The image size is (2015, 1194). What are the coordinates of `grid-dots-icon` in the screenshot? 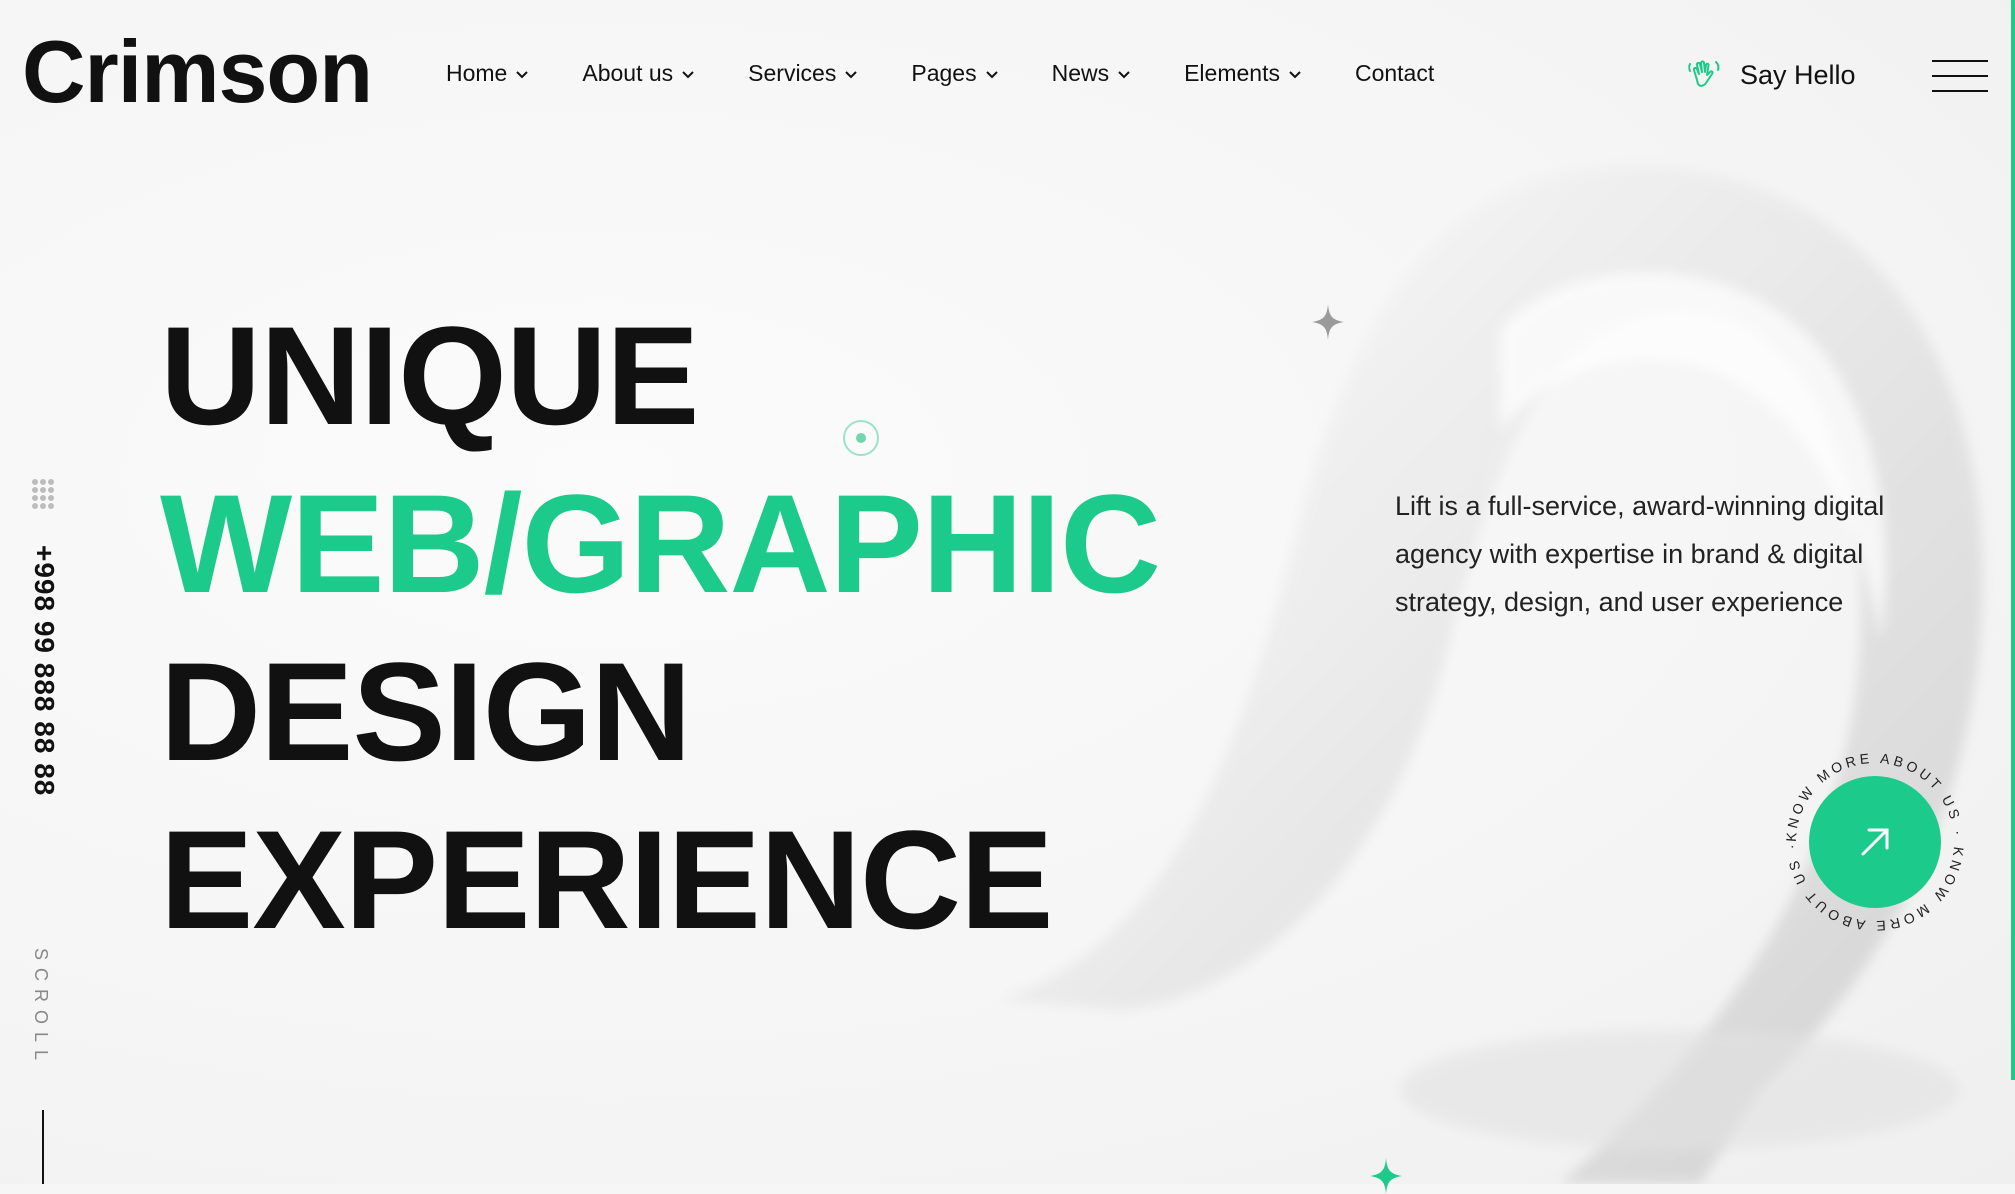 It's located at (43, 494).